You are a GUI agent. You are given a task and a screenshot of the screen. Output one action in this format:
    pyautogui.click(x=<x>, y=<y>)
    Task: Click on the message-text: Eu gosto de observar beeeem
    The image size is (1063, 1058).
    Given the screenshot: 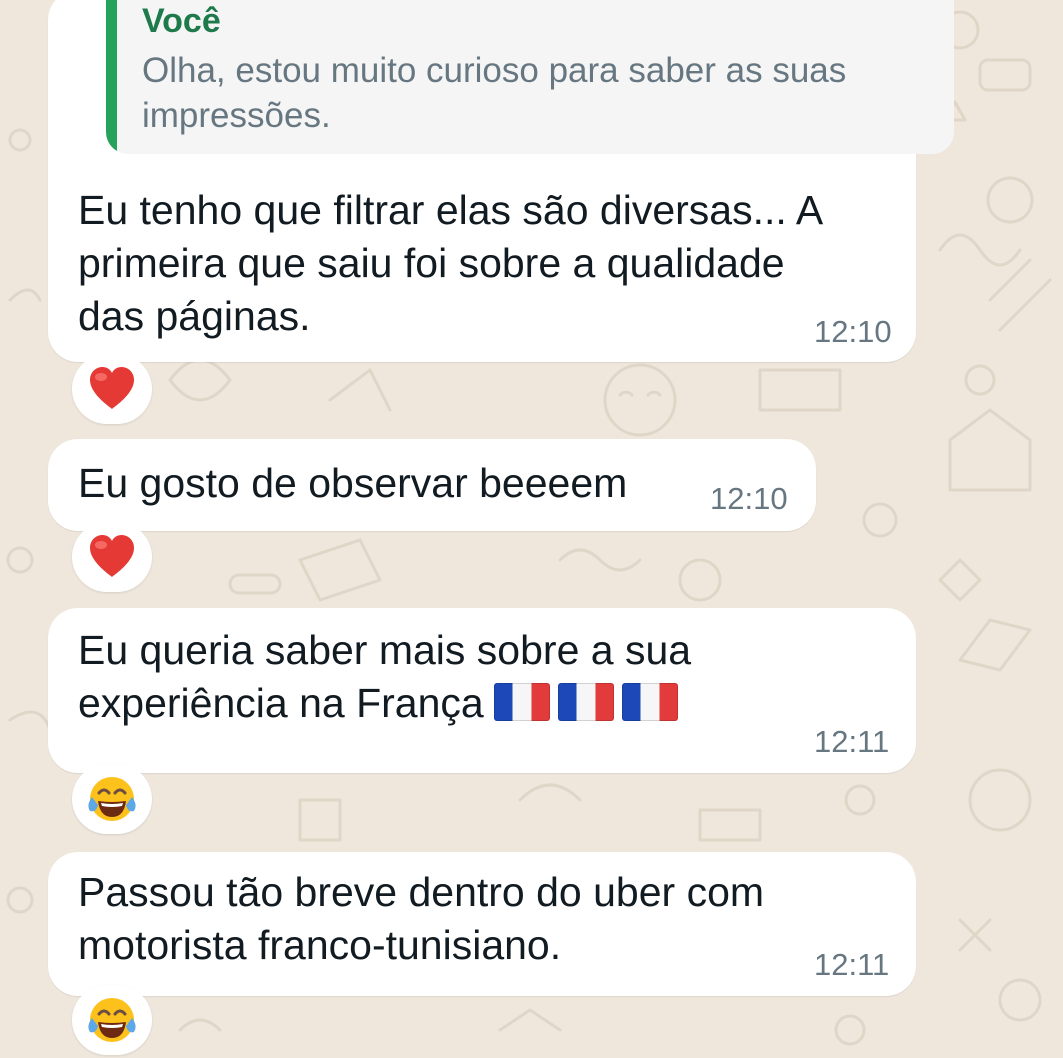 What is the action you would take?
    pyautogui.click(x=353, y=483)
    